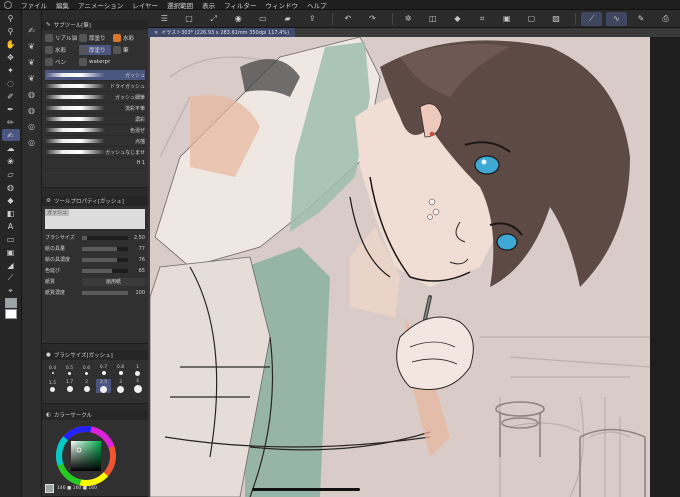 The width and height of the screenshot is (680, 497). Describe the element at coordinates (616, 18) in the screenshot. I see `curve-pen-icon: ∿` at that location.